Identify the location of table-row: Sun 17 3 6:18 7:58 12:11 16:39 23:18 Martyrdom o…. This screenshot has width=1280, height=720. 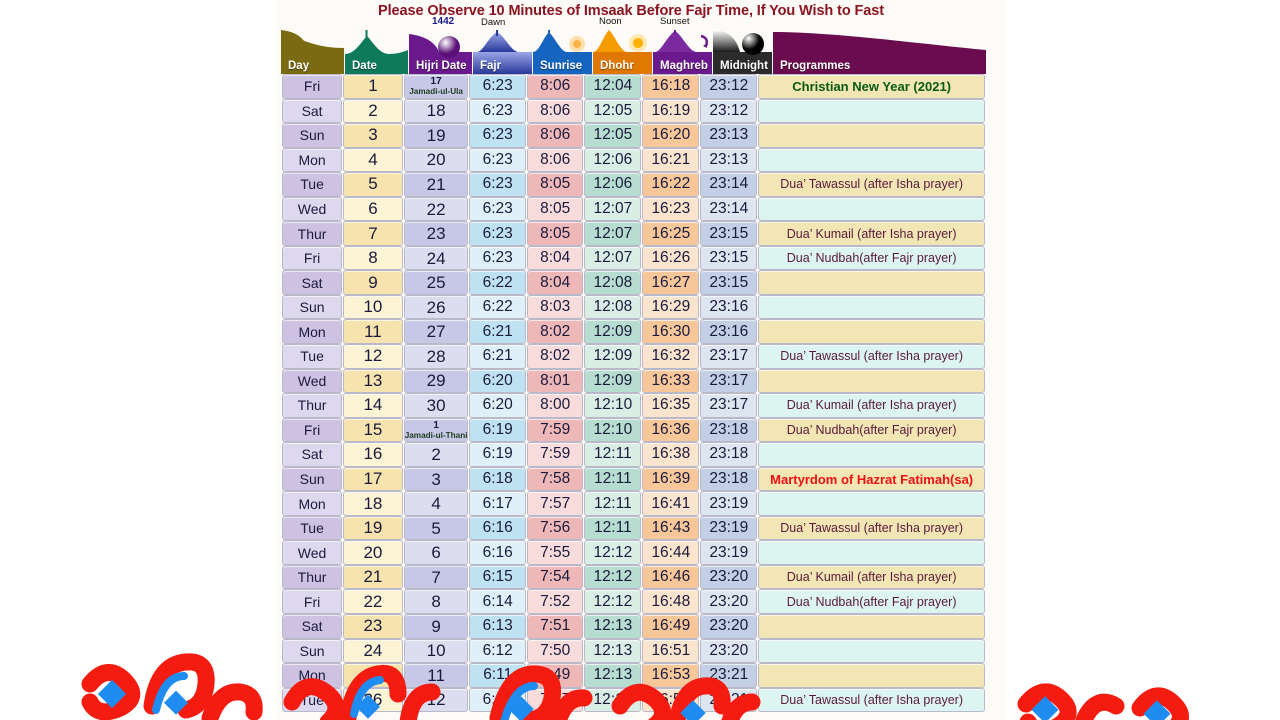
(633, 479).